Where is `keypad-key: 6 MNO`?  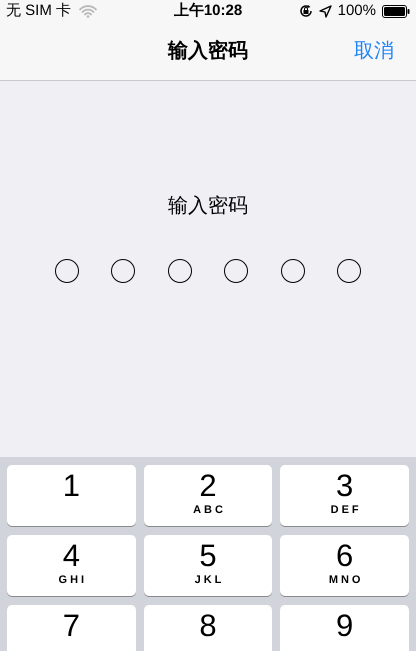 keypad-key: 6 MNO is located at coordinates (344, 565).